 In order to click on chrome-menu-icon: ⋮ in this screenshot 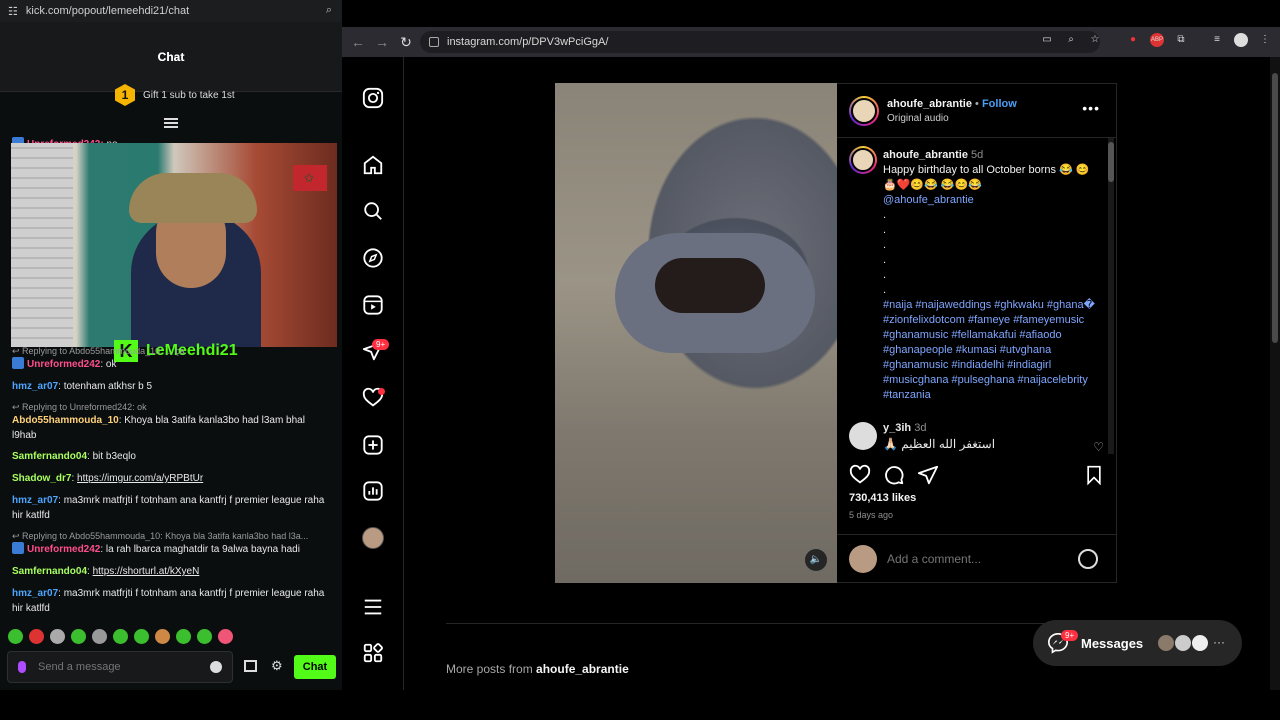, I will do `click(1265, 40)`.